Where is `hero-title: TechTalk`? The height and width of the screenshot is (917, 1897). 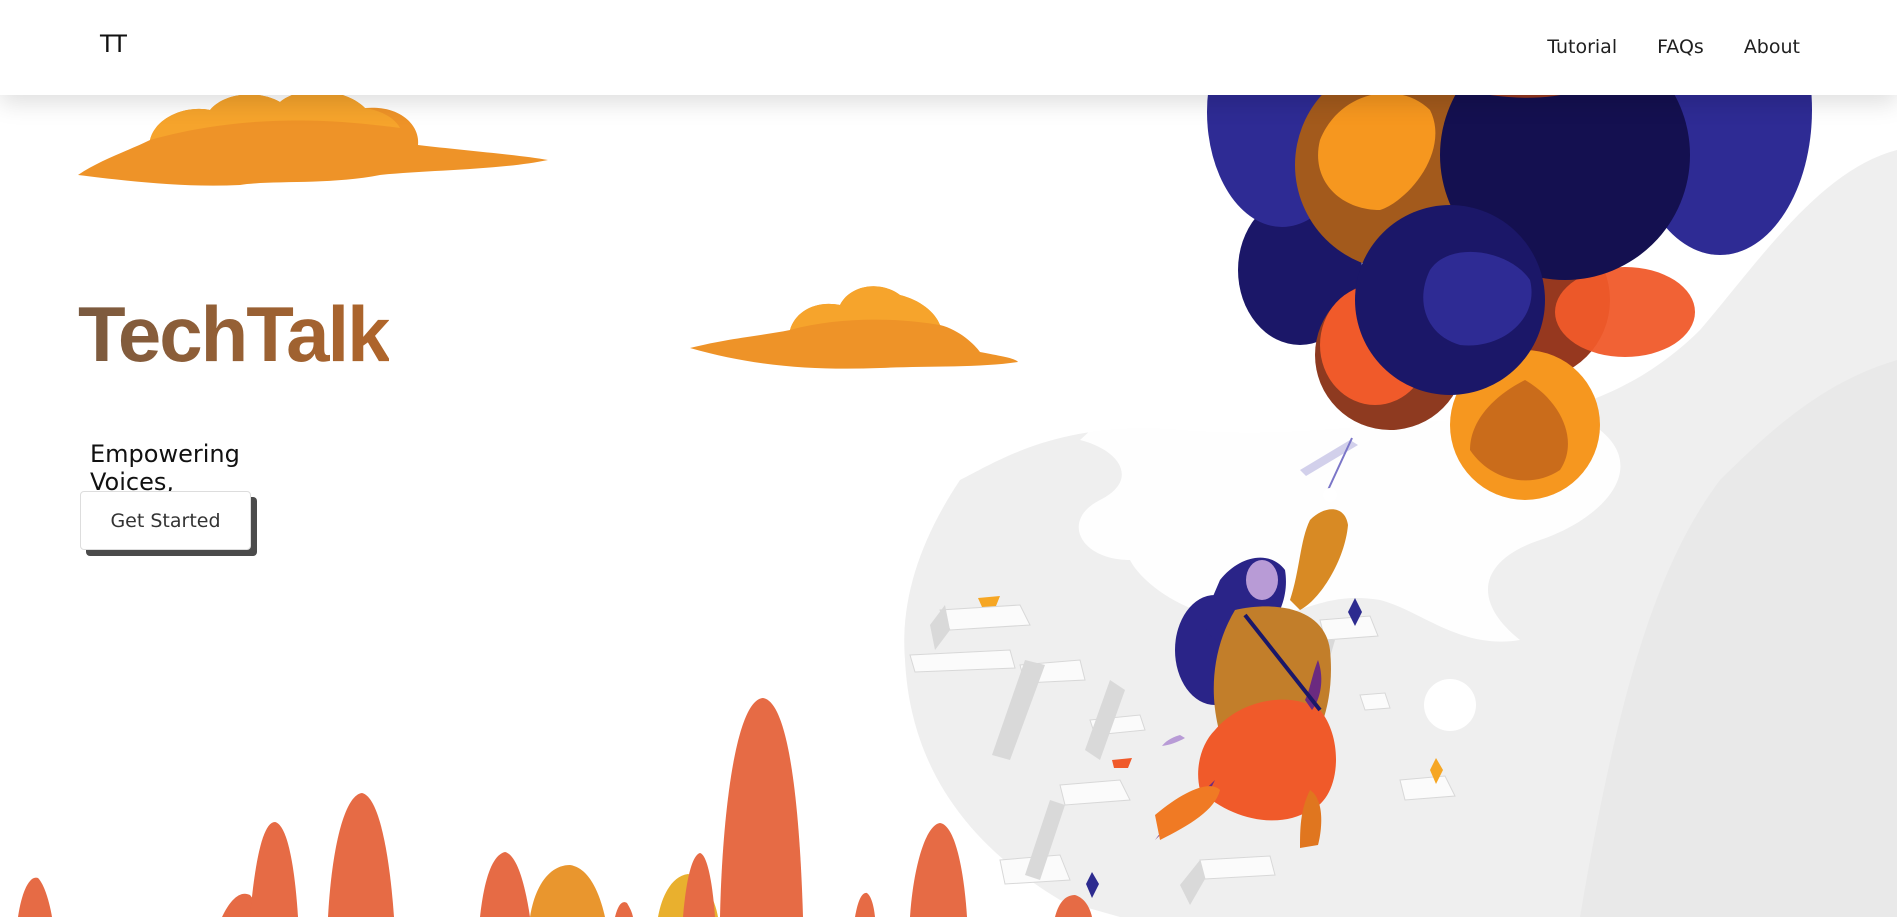
hero-title: TechTalk is located at coordinates (234, 334).